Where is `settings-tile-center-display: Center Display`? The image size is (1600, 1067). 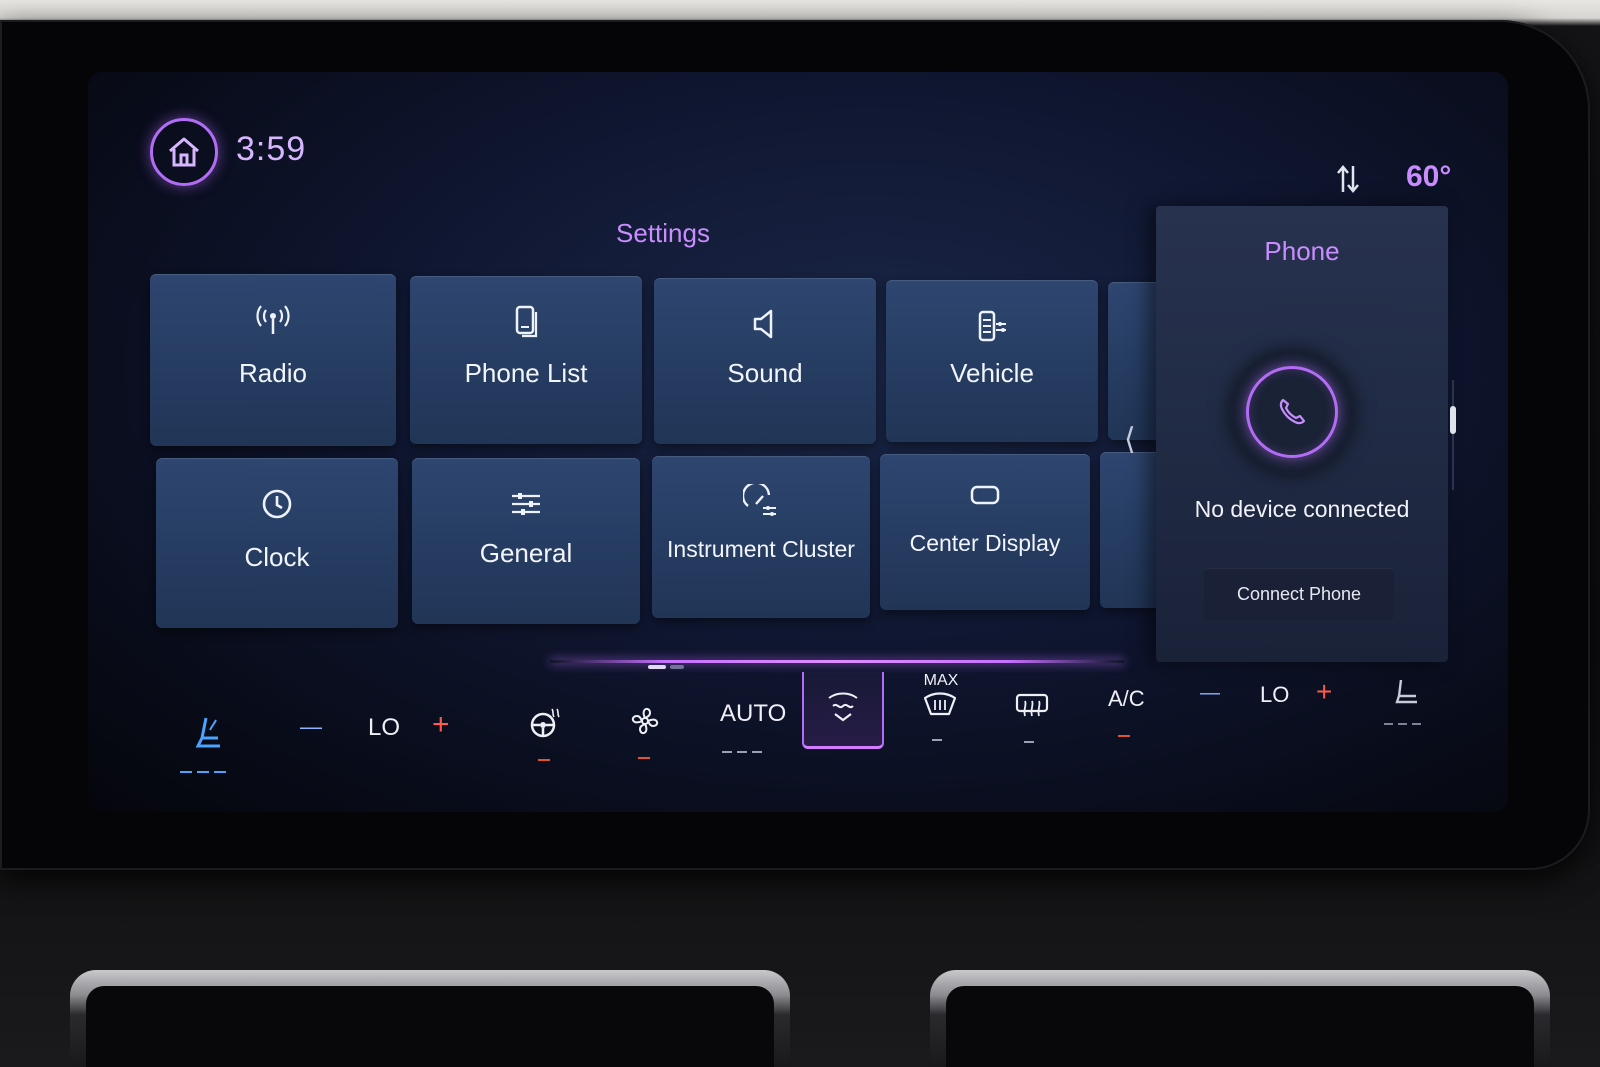 settings-tile-center-display: Center Display is located at coordinates (985, 532).